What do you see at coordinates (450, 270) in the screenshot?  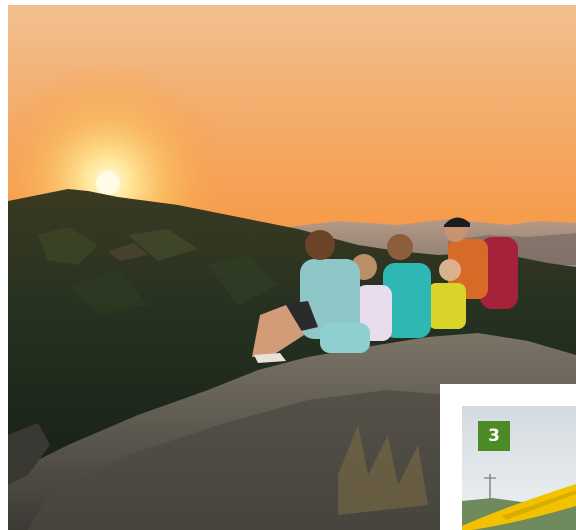 I see `child-head` at bounding box center [450, 270].